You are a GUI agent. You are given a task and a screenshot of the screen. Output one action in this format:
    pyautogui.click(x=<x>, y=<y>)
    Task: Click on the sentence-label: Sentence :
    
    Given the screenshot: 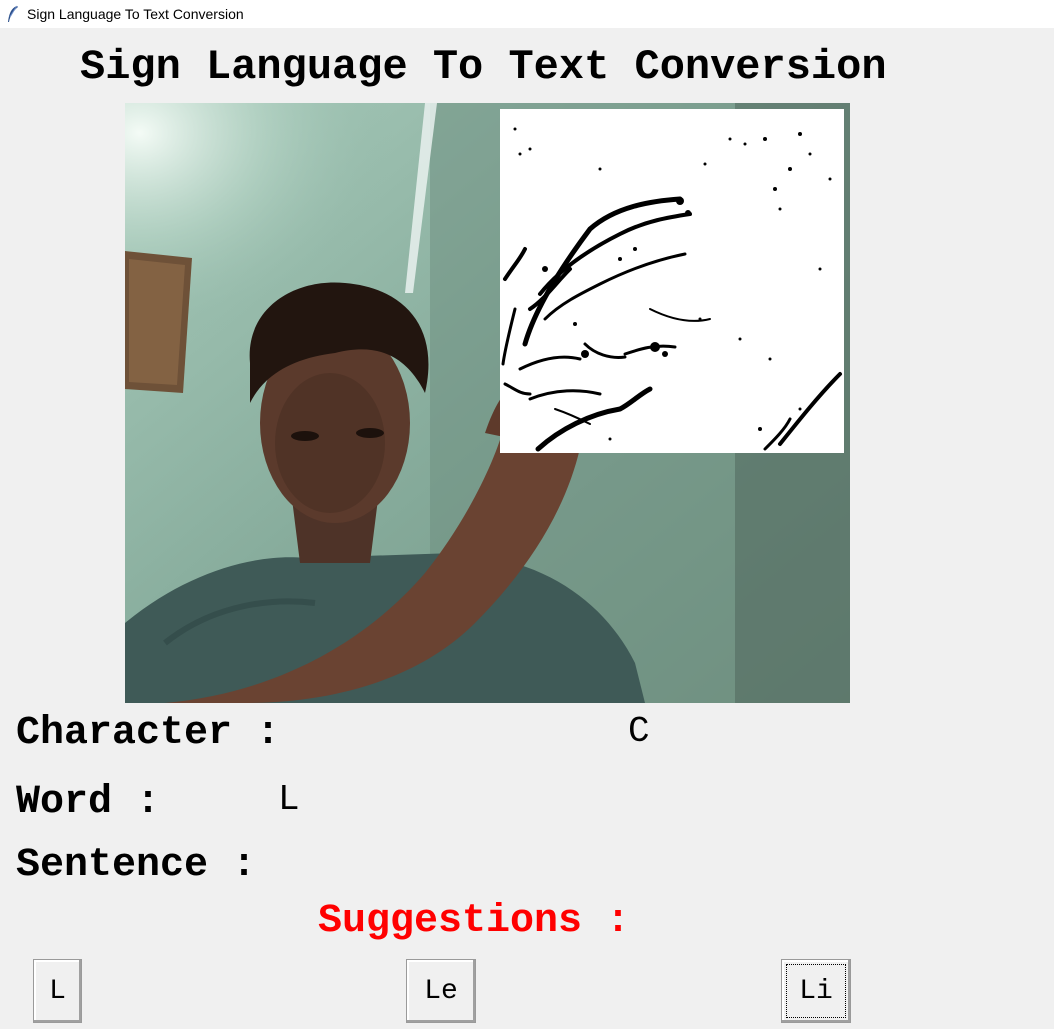 What is the action you would take?
    pyautogui.click(x=136, y=865)
    